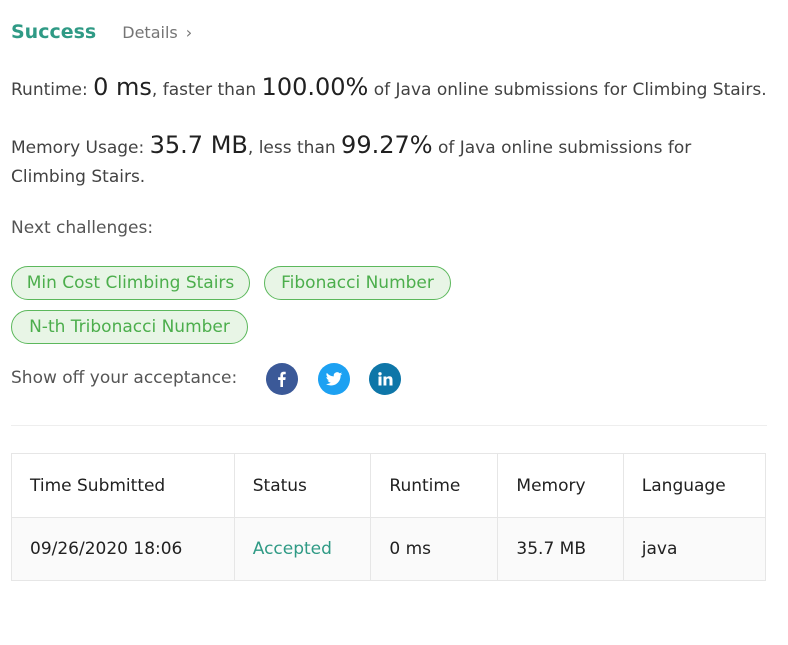  What do you see at coordinates (387, 145) in the screenshot?
I see `memory-percent: 99.27%` at bounding box center [387, 145].